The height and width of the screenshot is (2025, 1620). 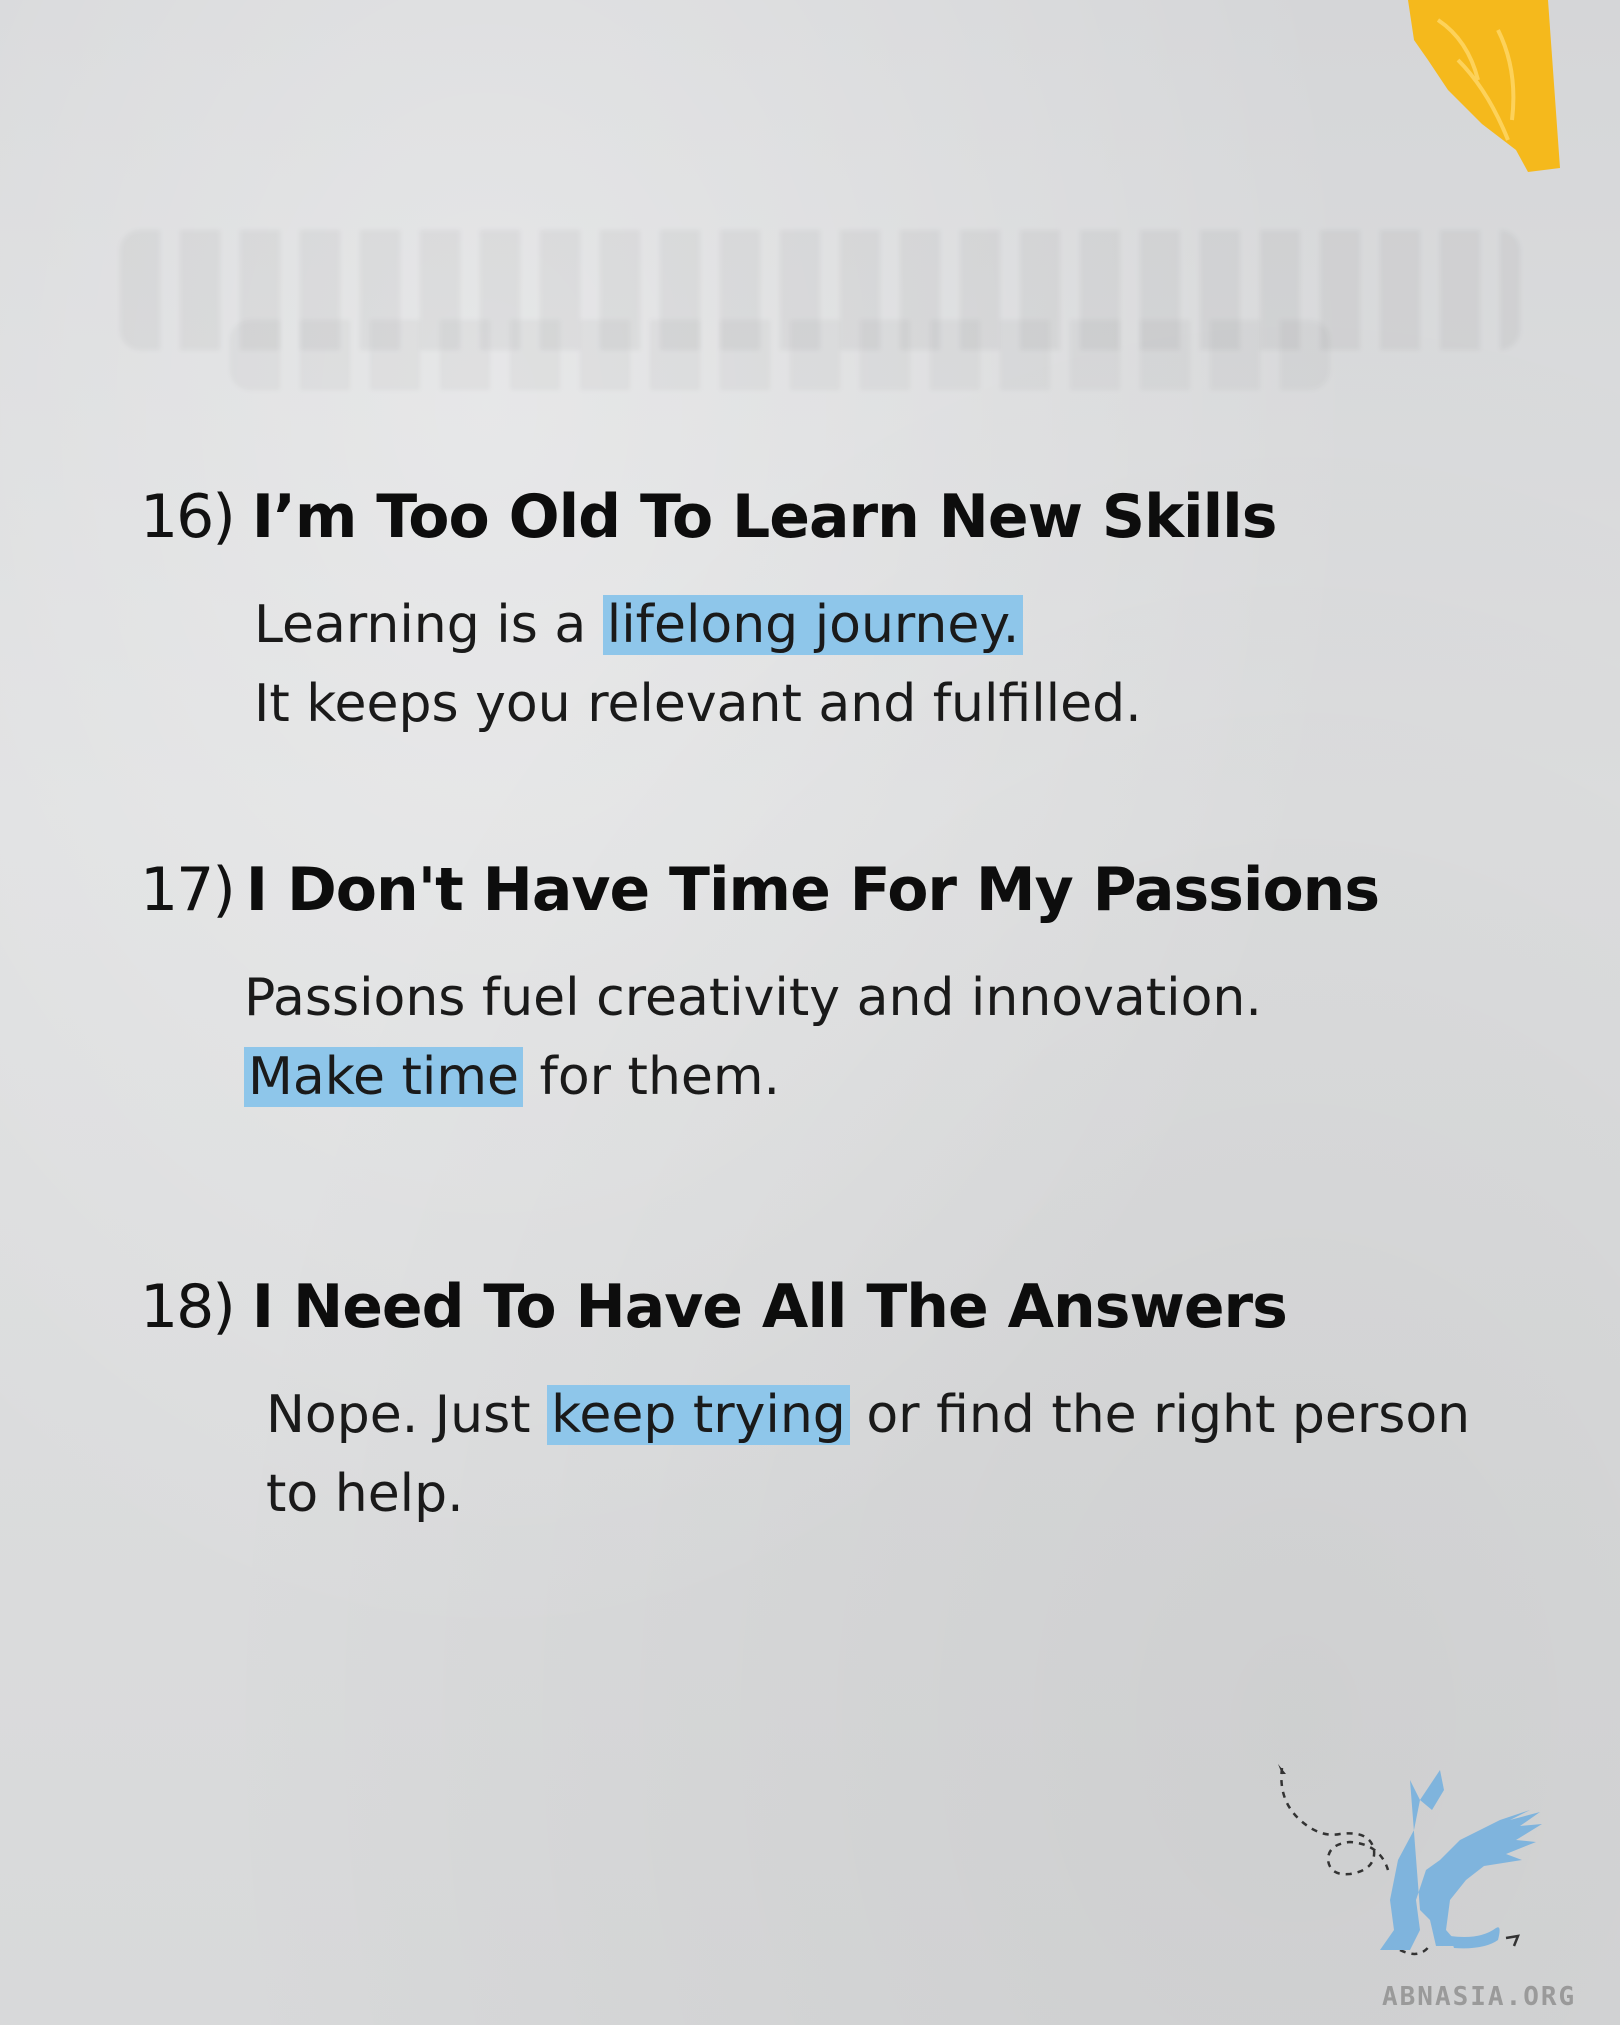 I want to click on site-url: ABNASIA.ORG, so click(x=1479, y=1997).